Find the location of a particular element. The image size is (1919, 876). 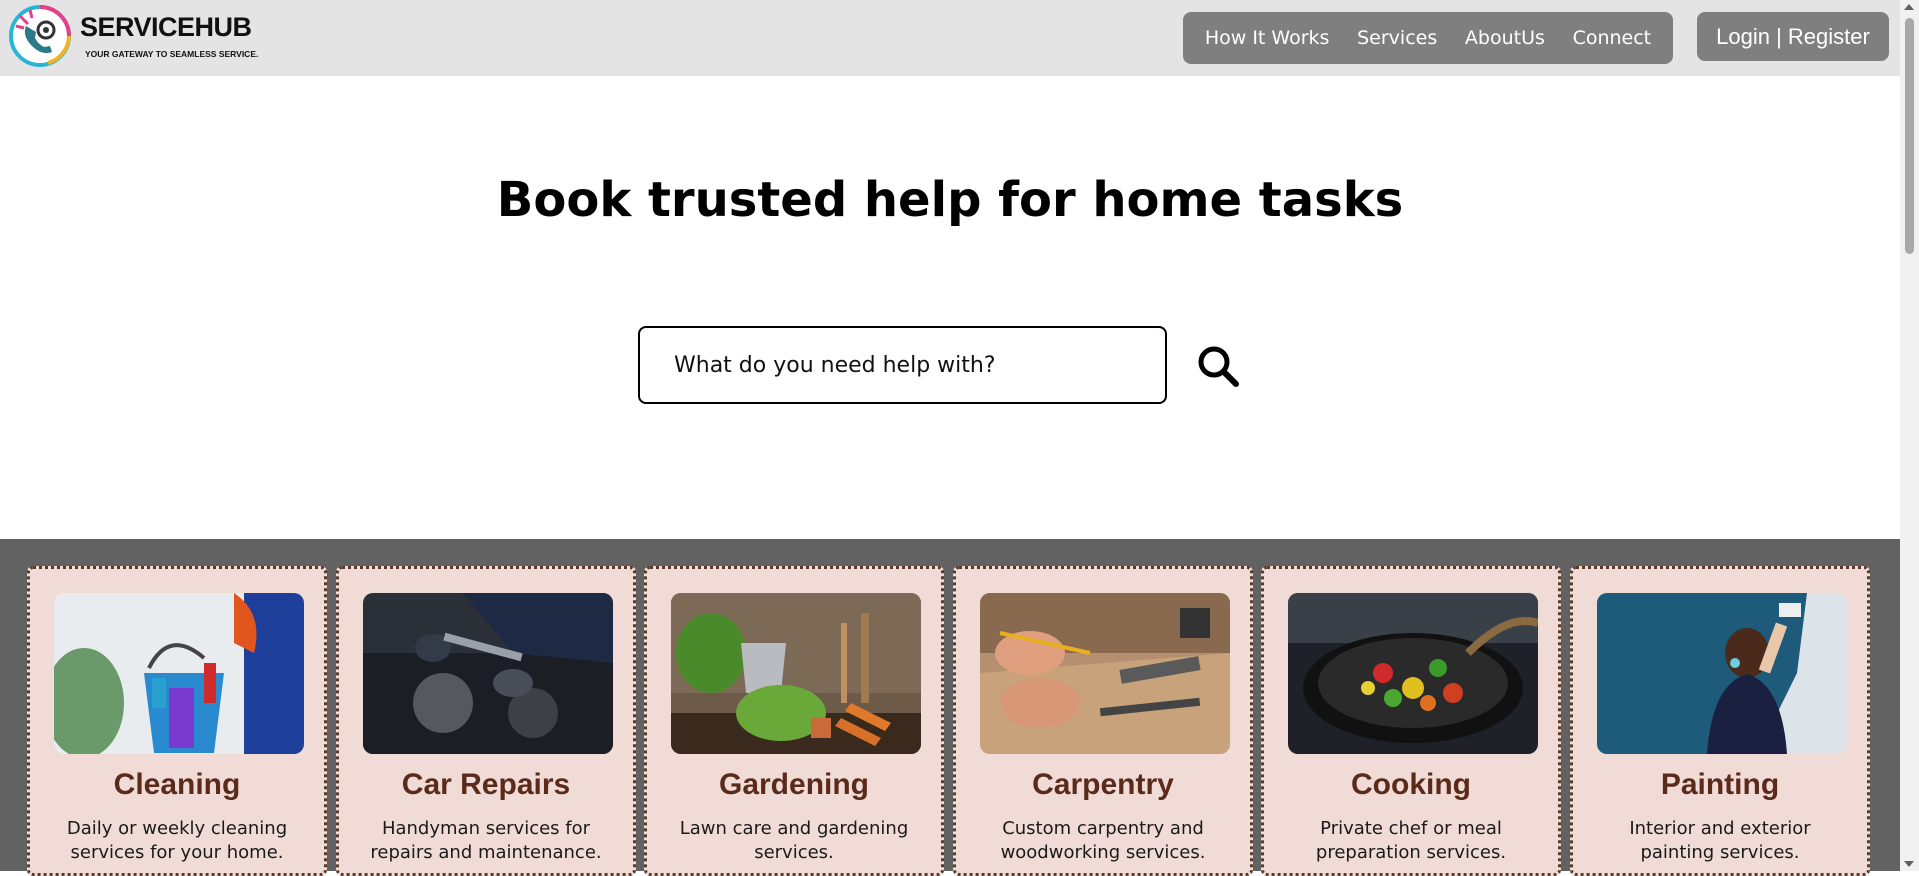

car-repair-photo is located at coordinates (488, 673).